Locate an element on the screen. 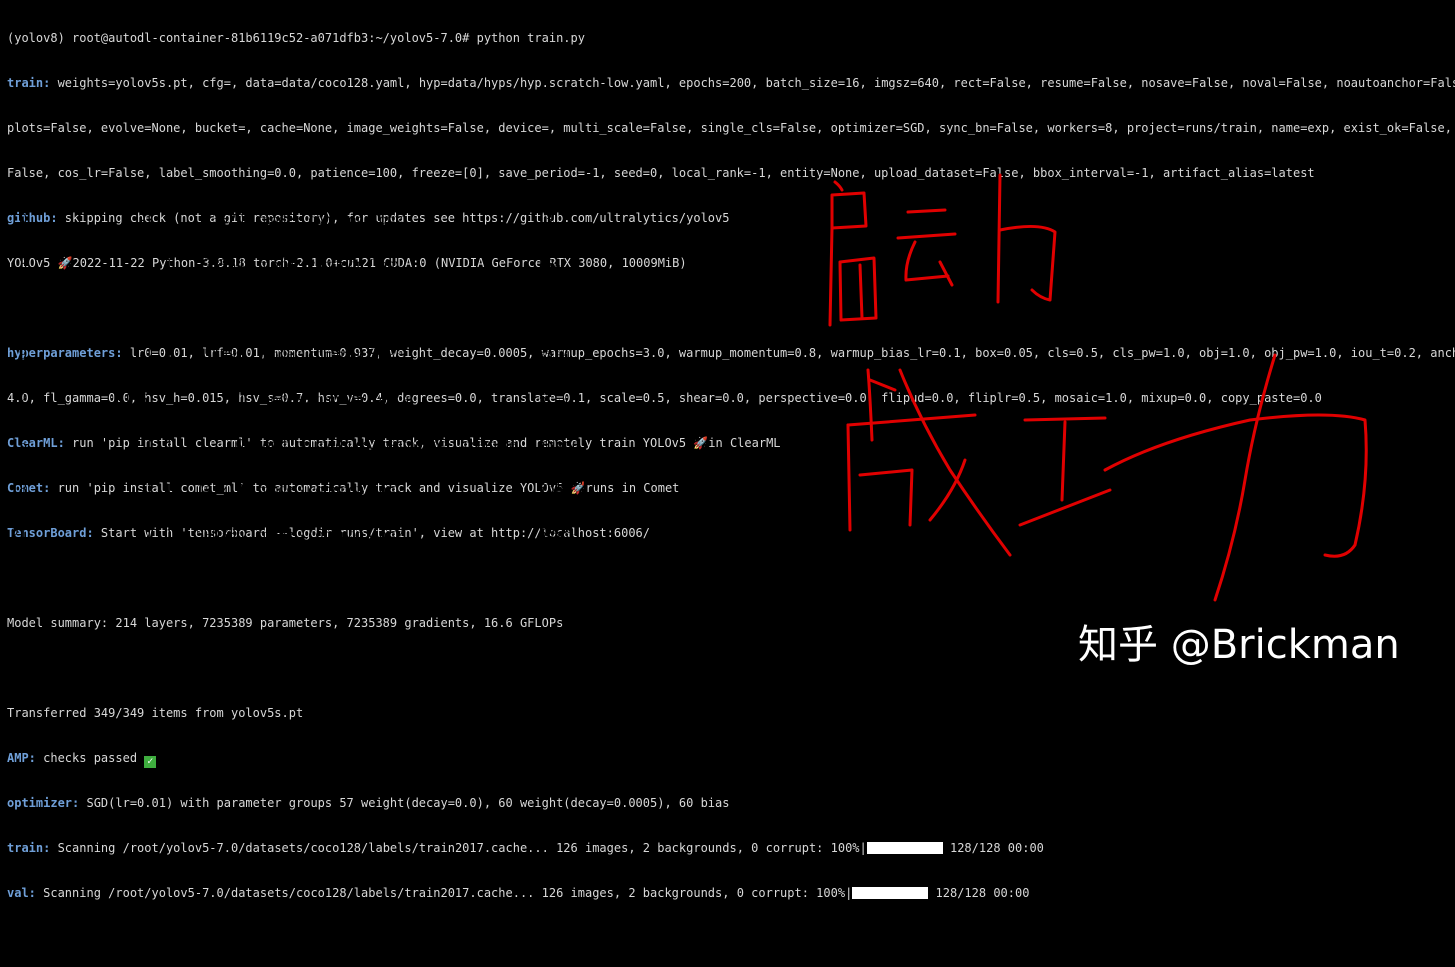  watermark: 知乎 @Brickman is located at coordinates (1239, 645).